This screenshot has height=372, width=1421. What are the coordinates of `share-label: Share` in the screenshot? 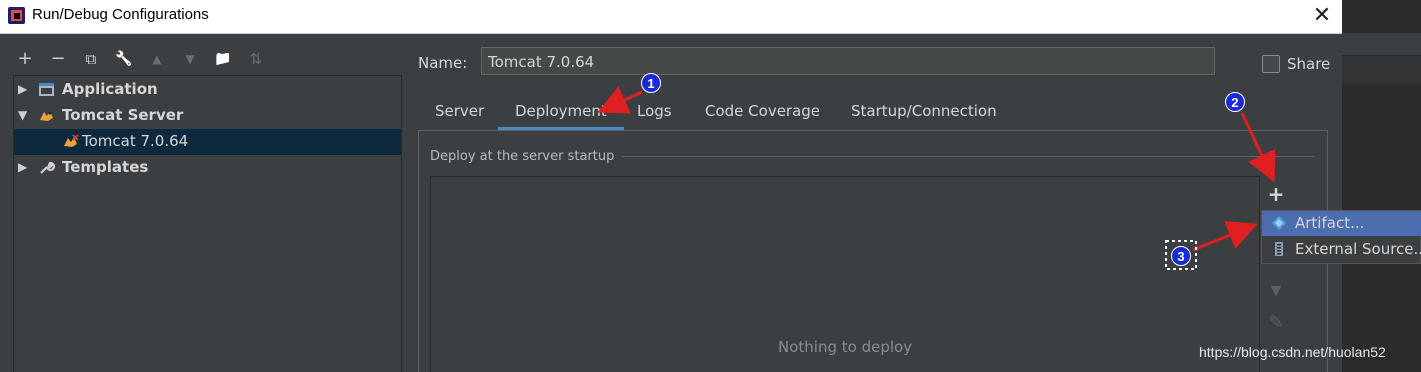 It's located at (1309, 64).